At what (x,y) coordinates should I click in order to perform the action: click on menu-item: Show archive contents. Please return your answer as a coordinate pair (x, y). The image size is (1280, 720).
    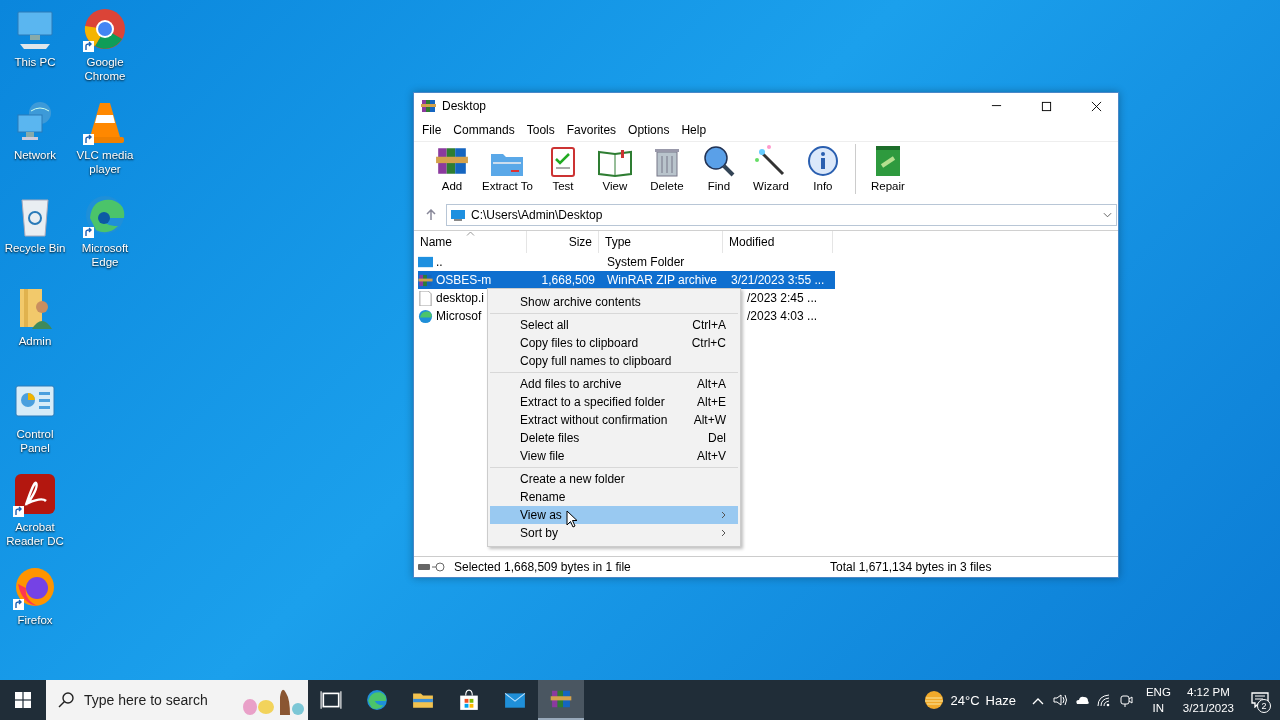
    Looking at the image, I should click on (614, 302).